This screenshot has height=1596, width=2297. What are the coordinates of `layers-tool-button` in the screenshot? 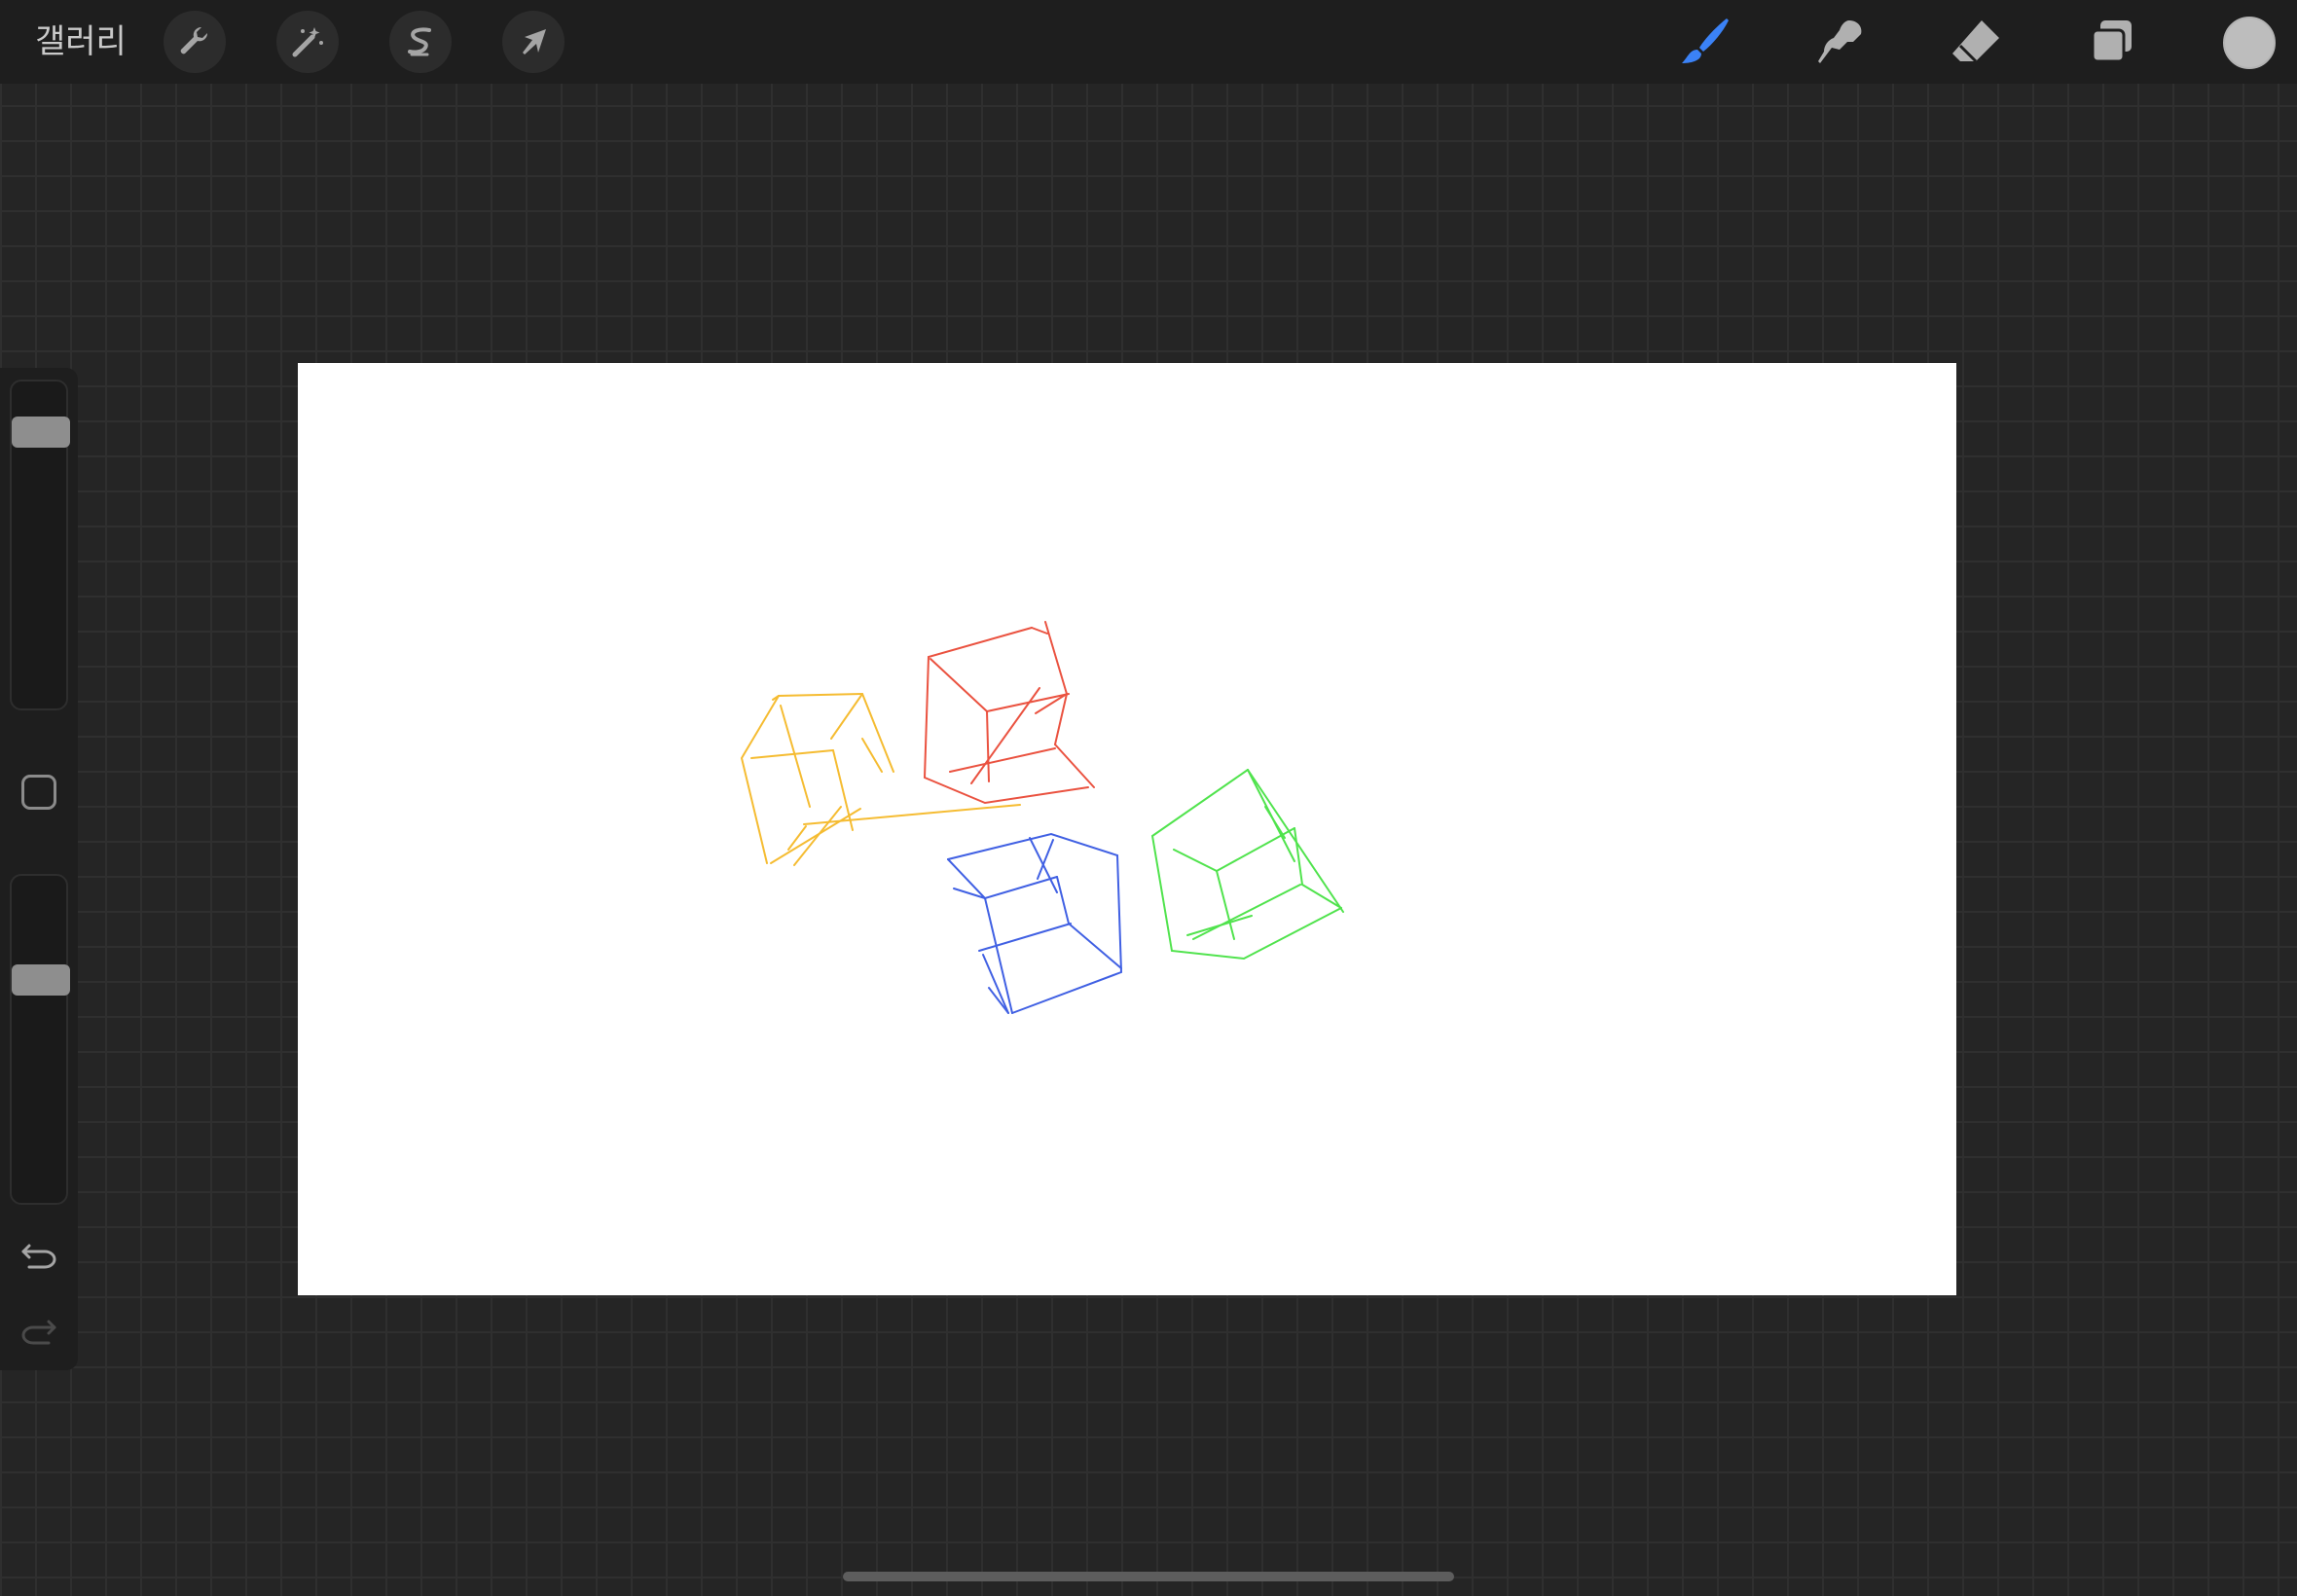 It's located at (2112, 42).